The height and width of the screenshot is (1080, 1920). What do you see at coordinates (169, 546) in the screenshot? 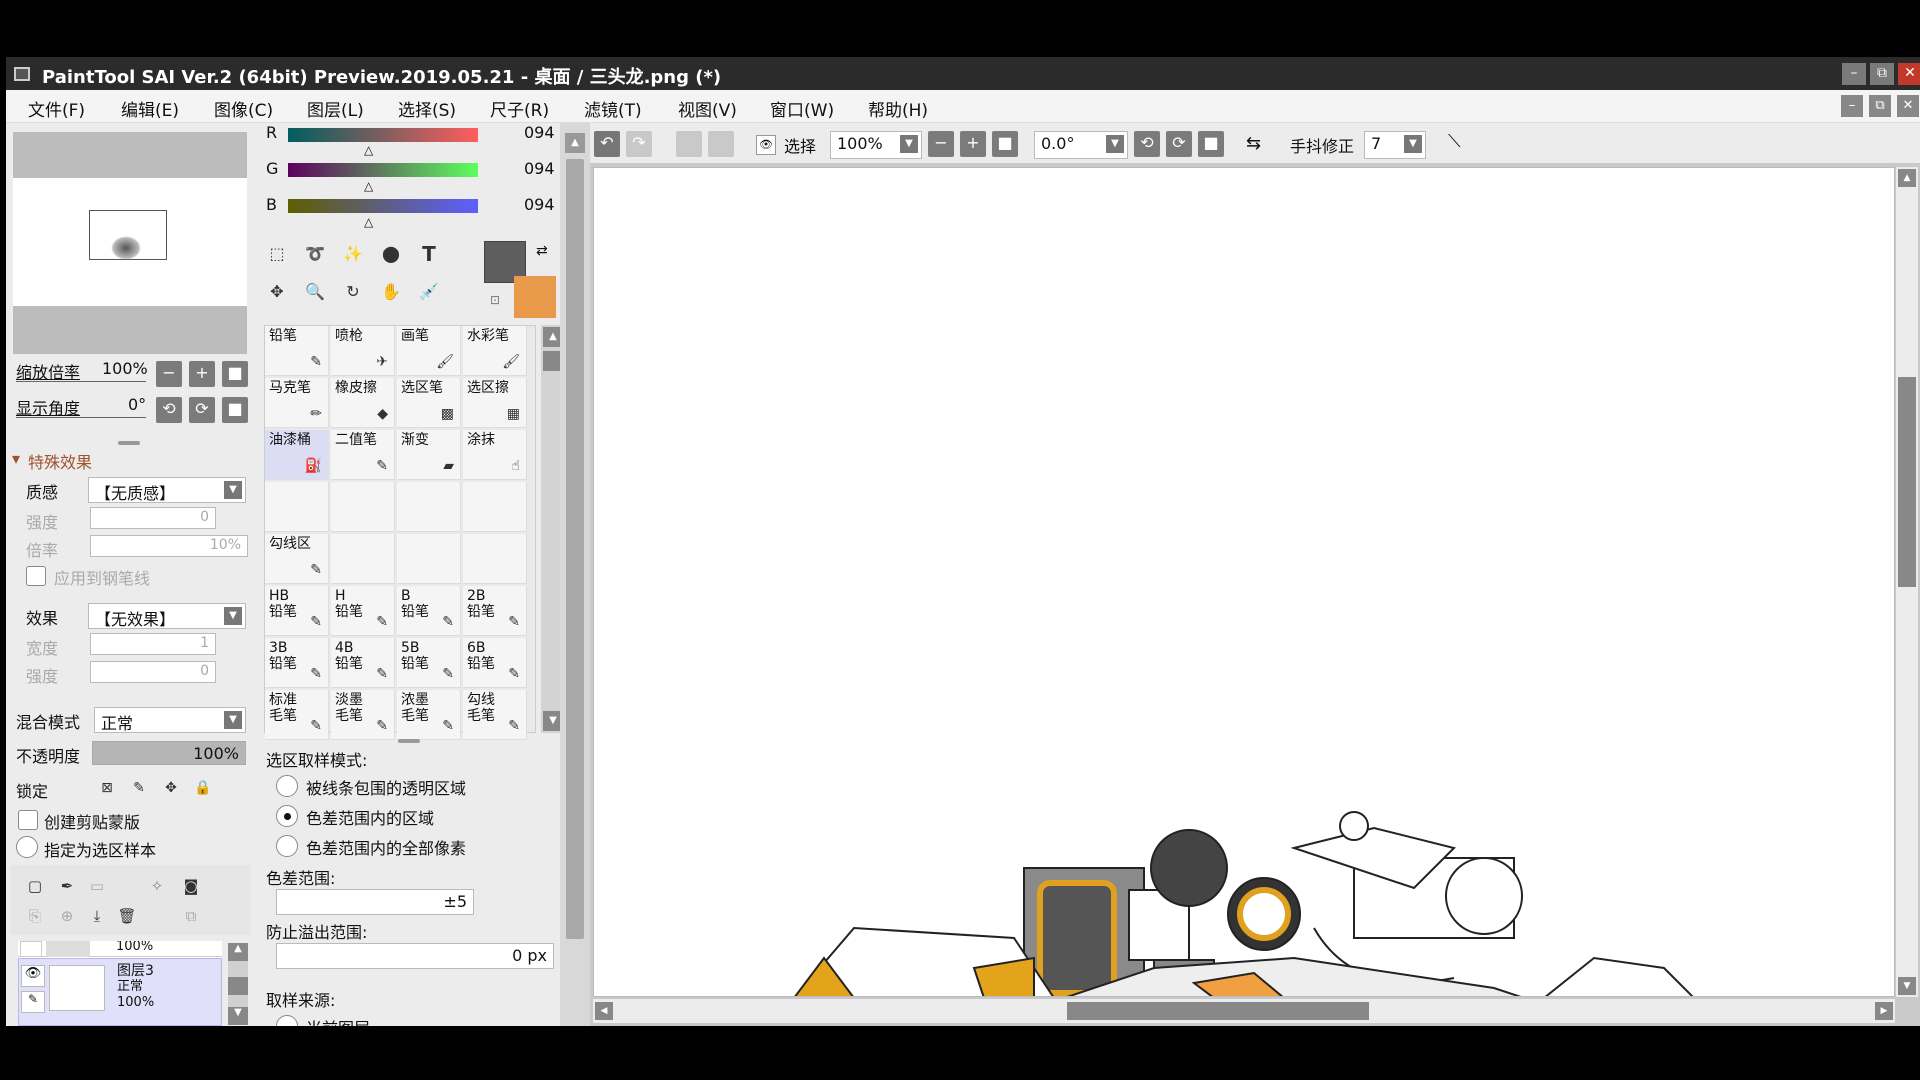
I see `rate-slider: 10%` at bounding box center [169, 546].